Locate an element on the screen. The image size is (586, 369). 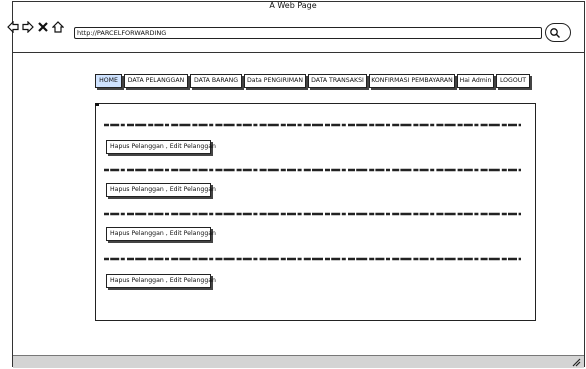
search-button is located at coordinates (558, 32).